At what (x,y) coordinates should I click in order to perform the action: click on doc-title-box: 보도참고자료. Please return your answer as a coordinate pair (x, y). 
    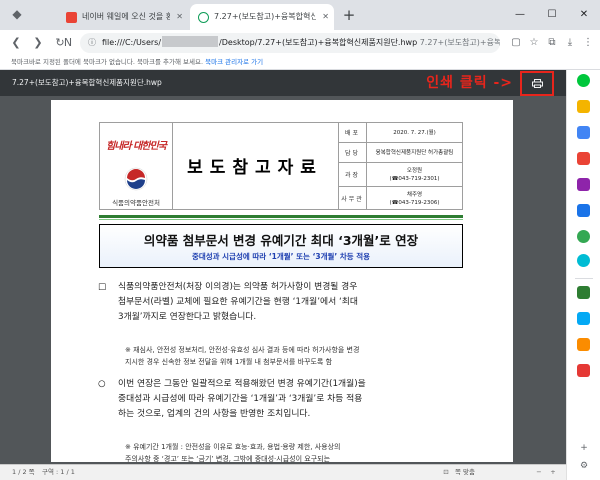
    Looking at the image, I should click on (256, 166).